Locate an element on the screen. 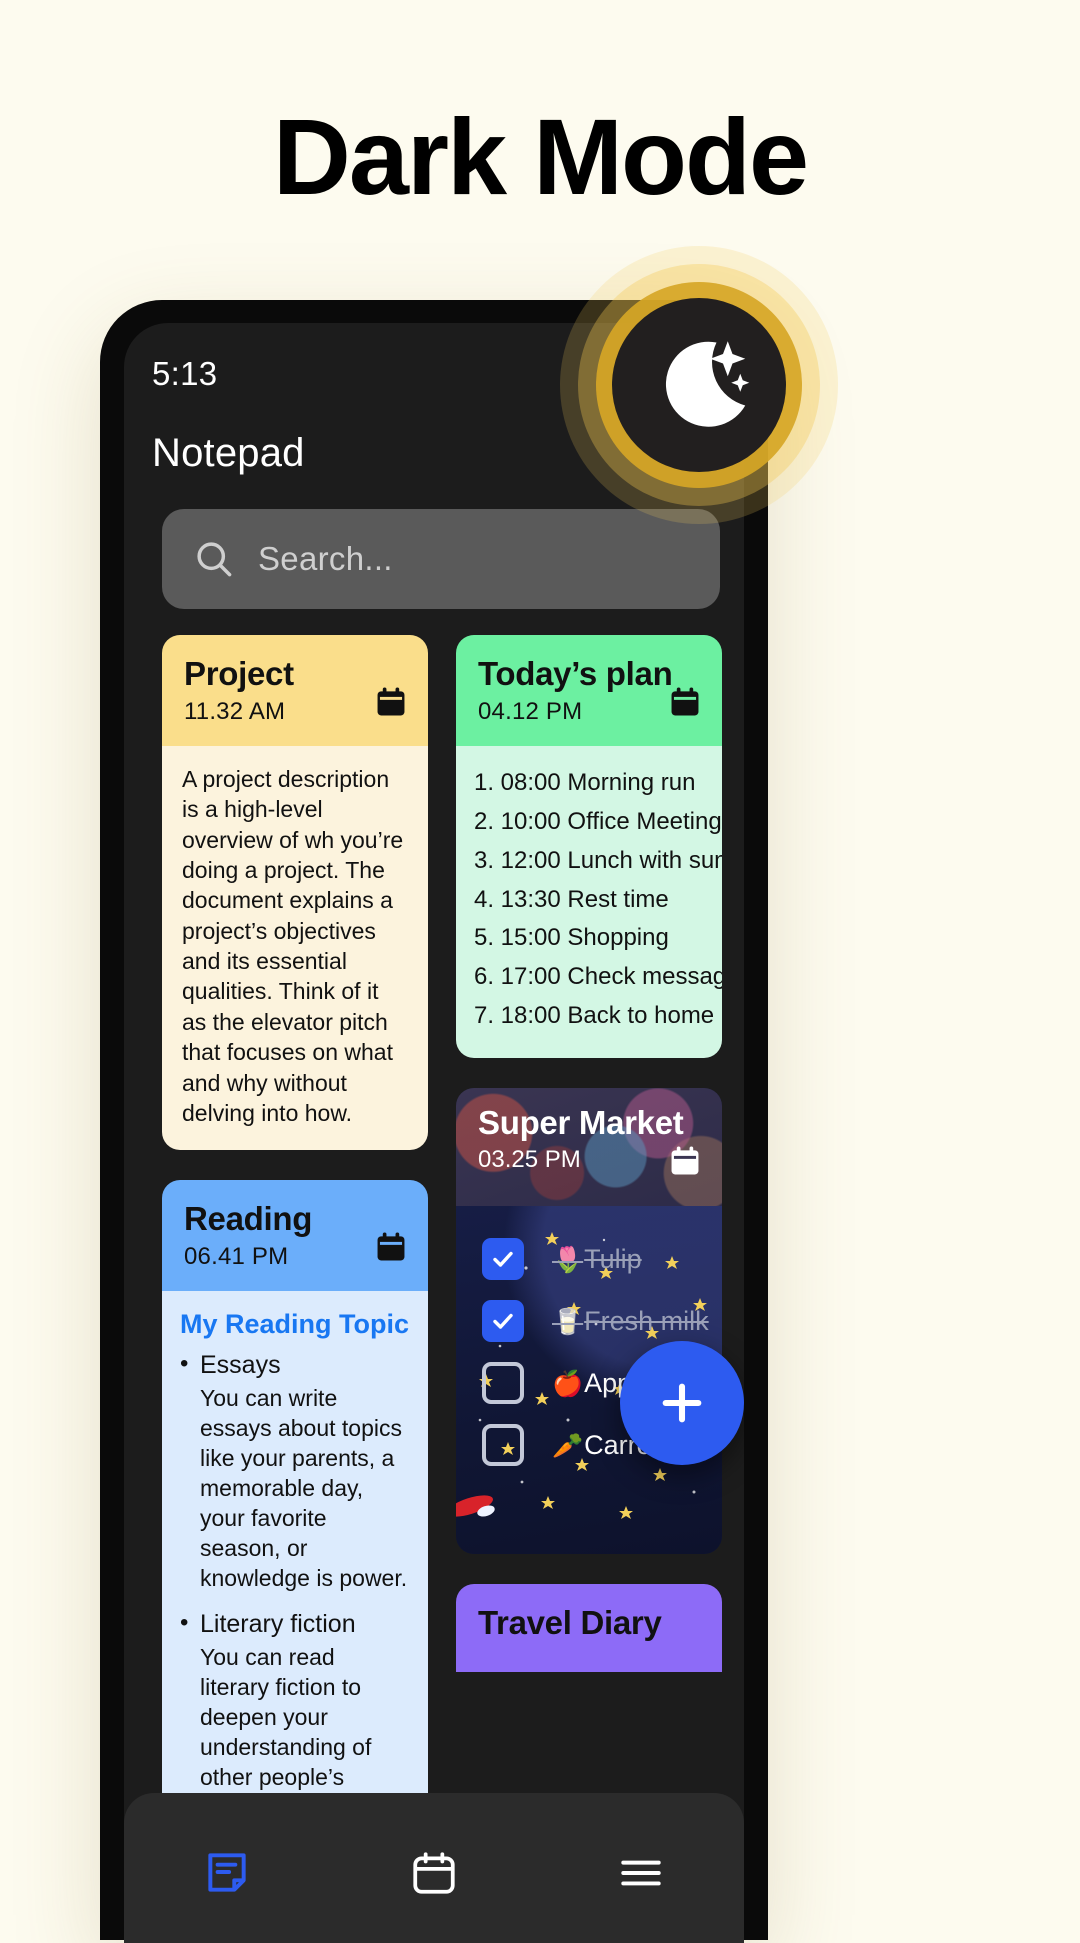 This screenshot has height=1943, width=1080. note-title: Today’s plan is located at coordinates (575, 673).